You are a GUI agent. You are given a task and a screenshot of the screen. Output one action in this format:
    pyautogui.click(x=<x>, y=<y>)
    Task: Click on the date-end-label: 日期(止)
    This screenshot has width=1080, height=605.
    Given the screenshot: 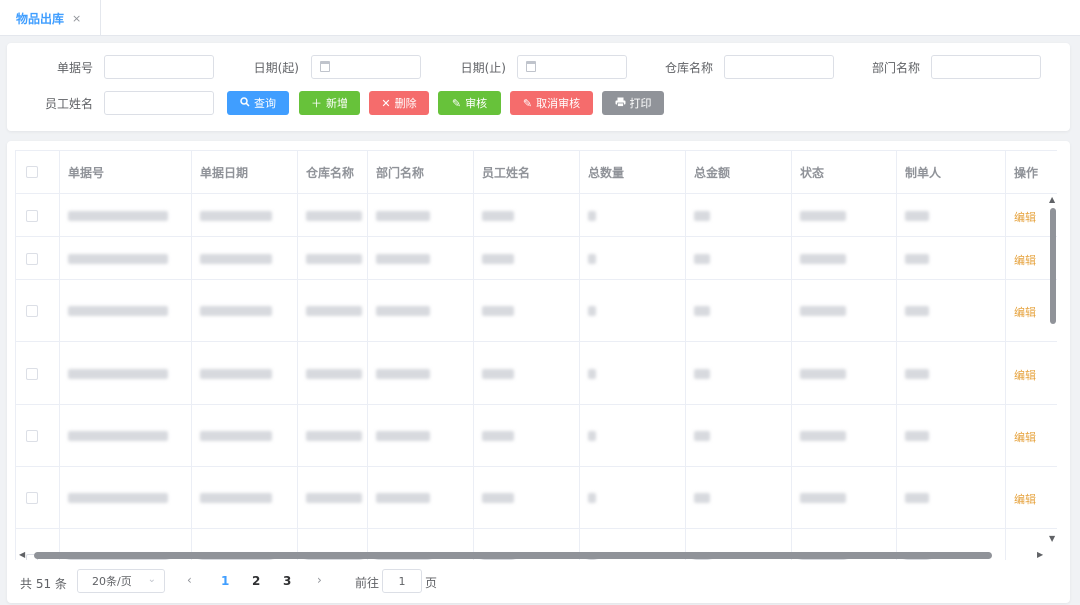 What is the action you would take?
    pyautogui.click(x=483, y=68)
    